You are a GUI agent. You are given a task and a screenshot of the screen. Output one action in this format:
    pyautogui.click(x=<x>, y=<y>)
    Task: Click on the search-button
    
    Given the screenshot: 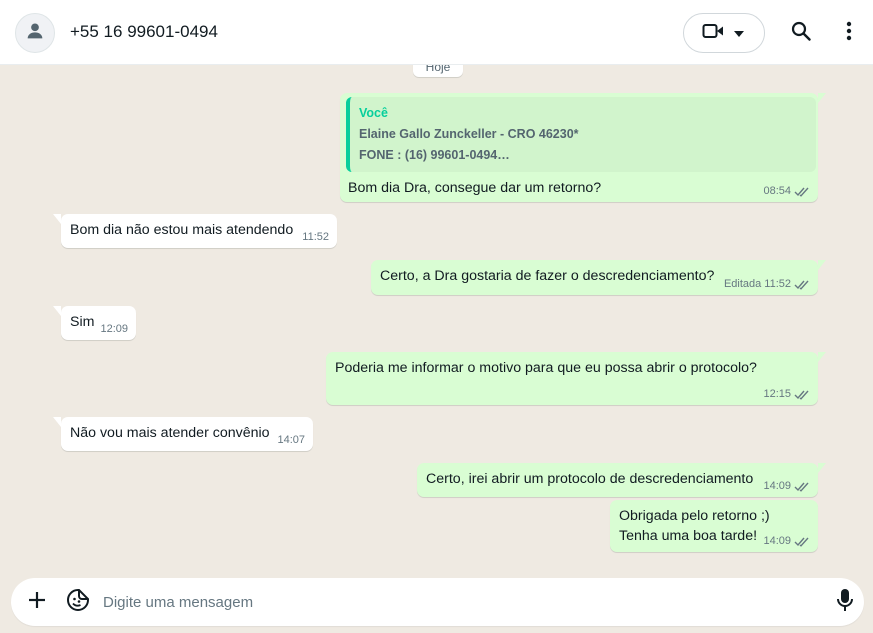 What is the action you would take?
    pyautogui.click(x=801, y=33)
    